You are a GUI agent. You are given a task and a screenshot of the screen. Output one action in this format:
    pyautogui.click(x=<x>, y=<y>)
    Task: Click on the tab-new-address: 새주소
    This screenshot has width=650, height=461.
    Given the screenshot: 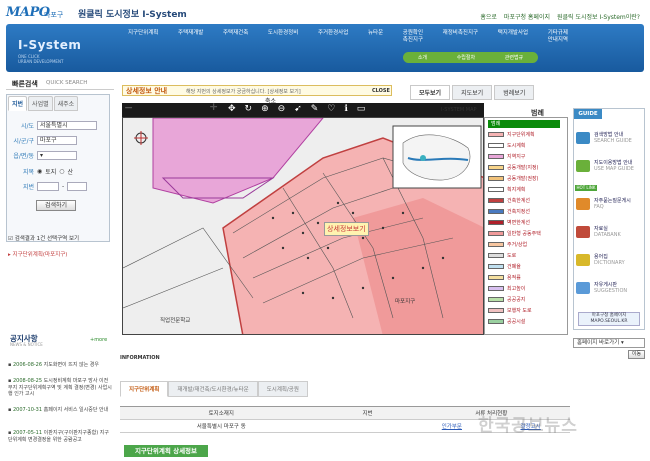 What is the action you would take?
    pyautogui.click(x=66, y=103)
    